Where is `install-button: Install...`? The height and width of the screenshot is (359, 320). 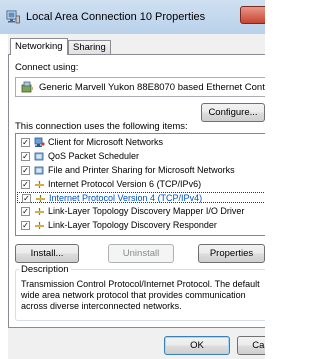
install-button: Install... is located at coordinates (47, 253).